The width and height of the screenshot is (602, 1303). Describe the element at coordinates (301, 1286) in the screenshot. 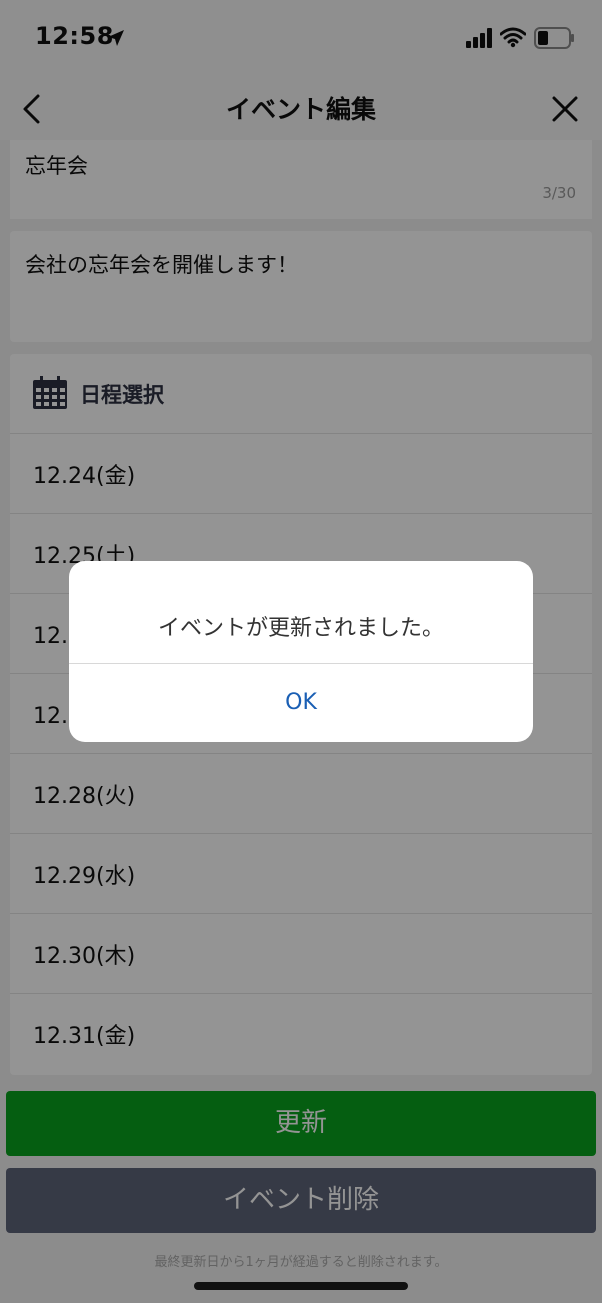

I see `home-indicator` at that location.